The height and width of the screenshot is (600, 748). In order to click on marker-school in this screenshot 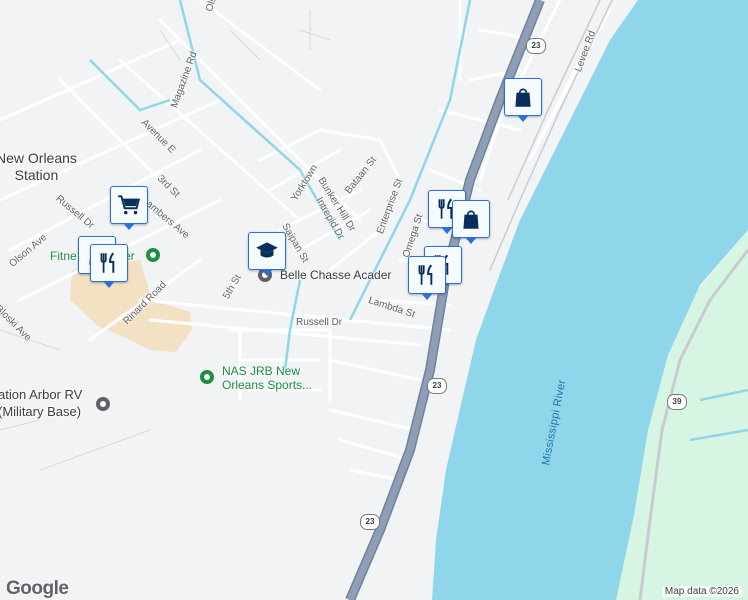, I will do `click(267, 254)`.